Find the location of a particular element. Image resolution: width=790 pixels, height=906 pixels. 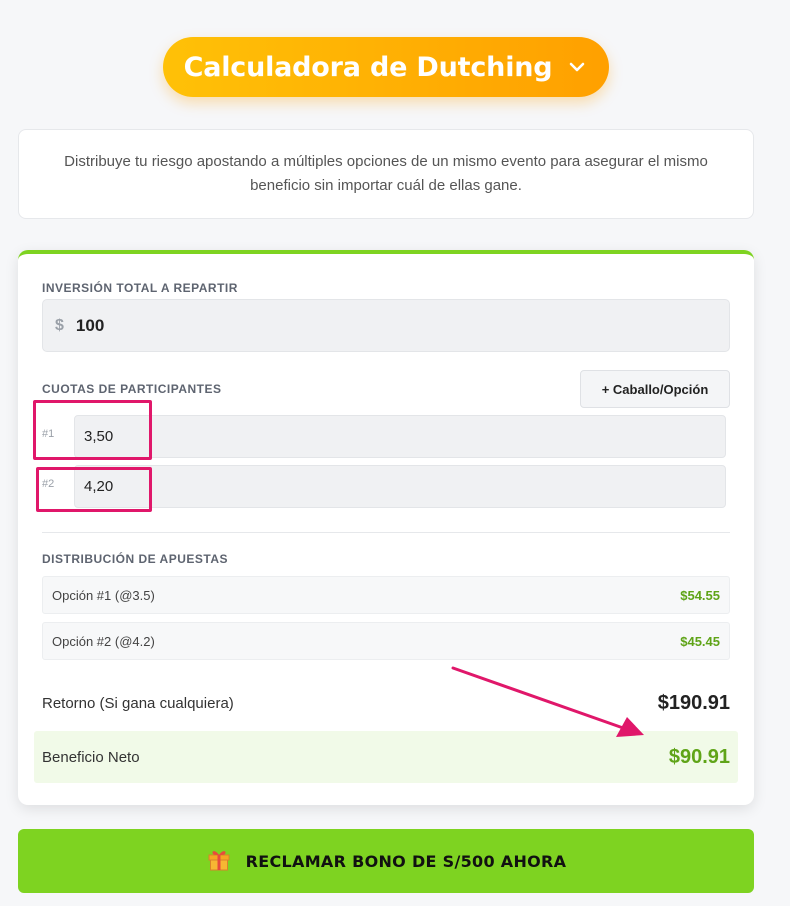

odds-input-2: 4,20 is located at coordinates (400, 486).